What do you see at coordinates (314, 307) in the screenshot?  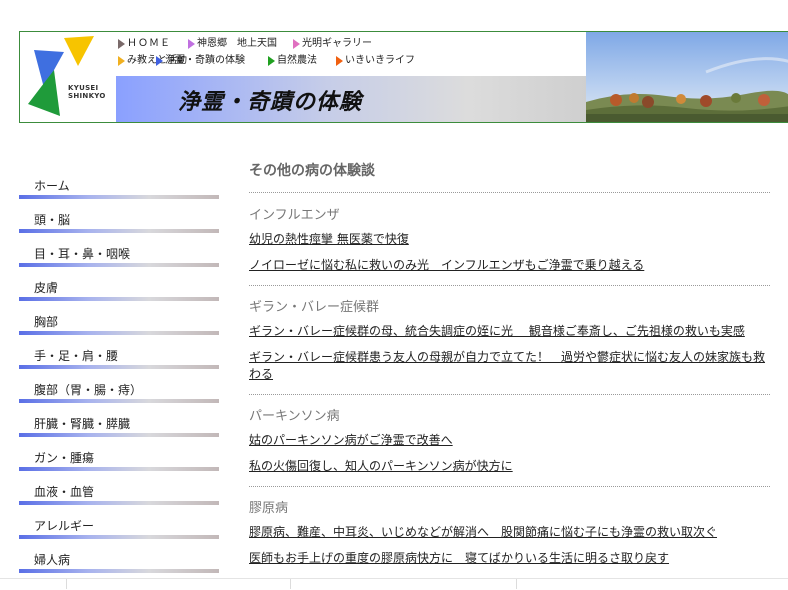 I see `section-title: ギラン・バレー症候群` at bounding box center [314, 307].